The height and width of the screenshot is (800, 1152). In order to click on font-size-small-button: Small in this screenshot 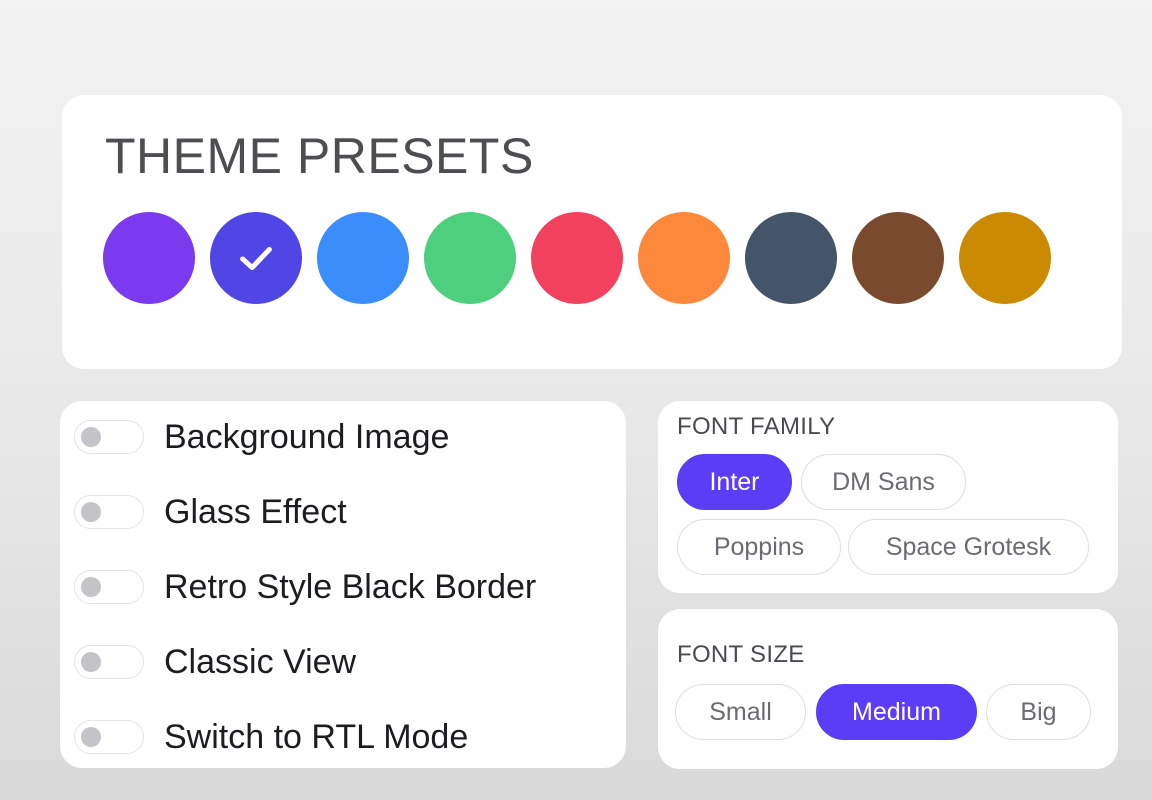, I will do `click(740, 712)`.